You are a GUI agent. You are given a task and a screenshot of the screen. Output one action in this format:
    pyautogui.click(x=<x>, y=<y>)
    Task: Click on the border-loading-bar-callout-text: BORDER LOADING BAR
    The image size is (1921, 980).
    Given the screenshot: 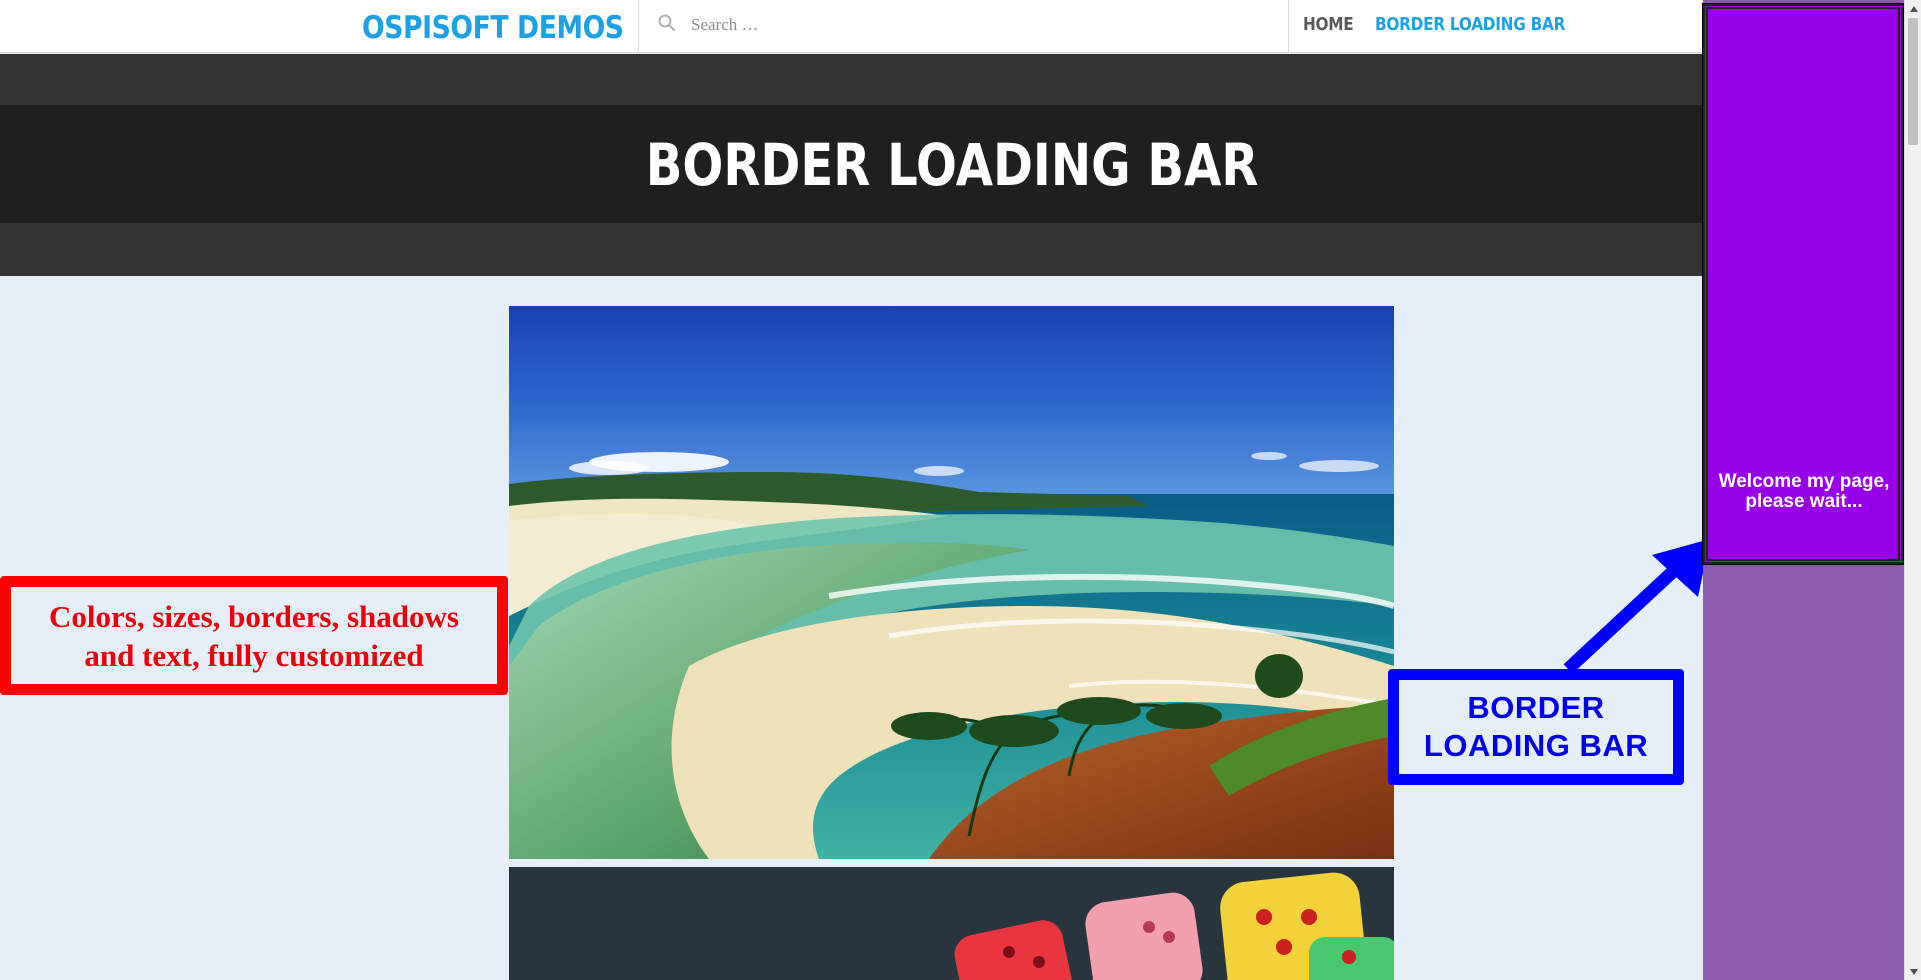 What is the action you would take?
    pyautogui.click(x=1536, y=727)
    